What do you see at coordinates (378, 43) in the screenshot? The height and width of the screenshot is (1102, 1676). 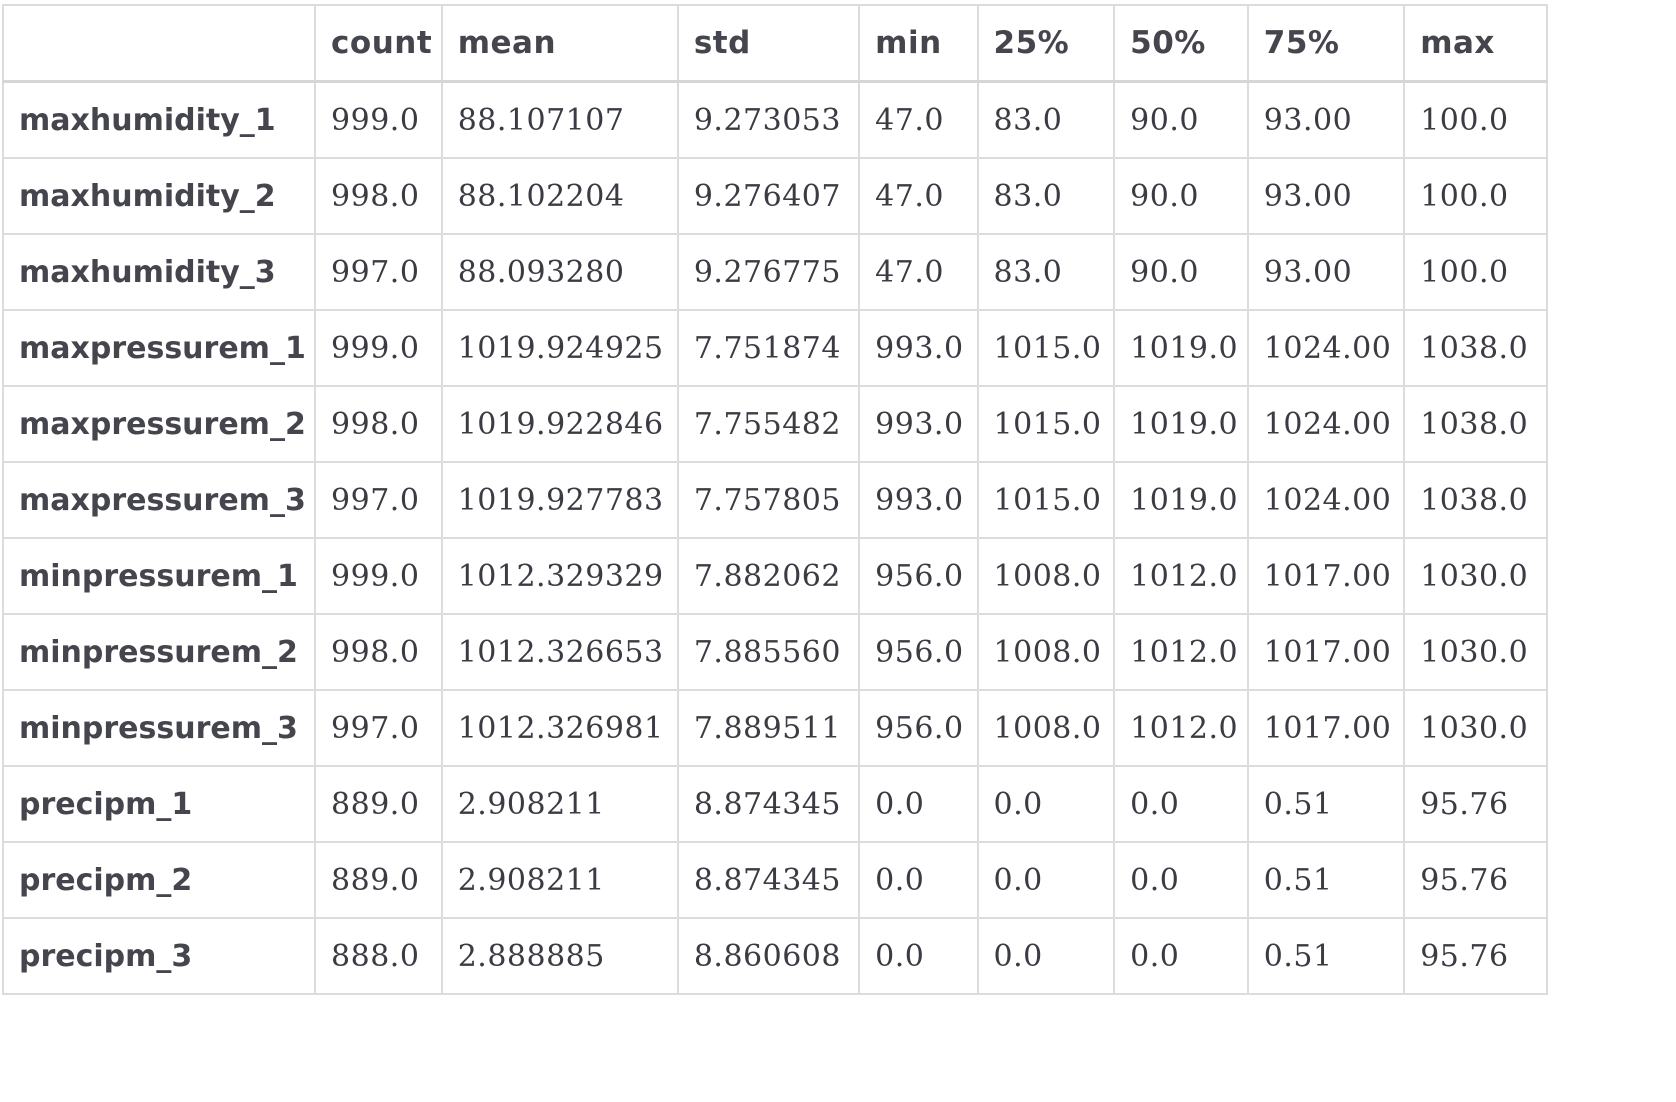 I see `column-header-count: count` at bounding box center [378, 43].